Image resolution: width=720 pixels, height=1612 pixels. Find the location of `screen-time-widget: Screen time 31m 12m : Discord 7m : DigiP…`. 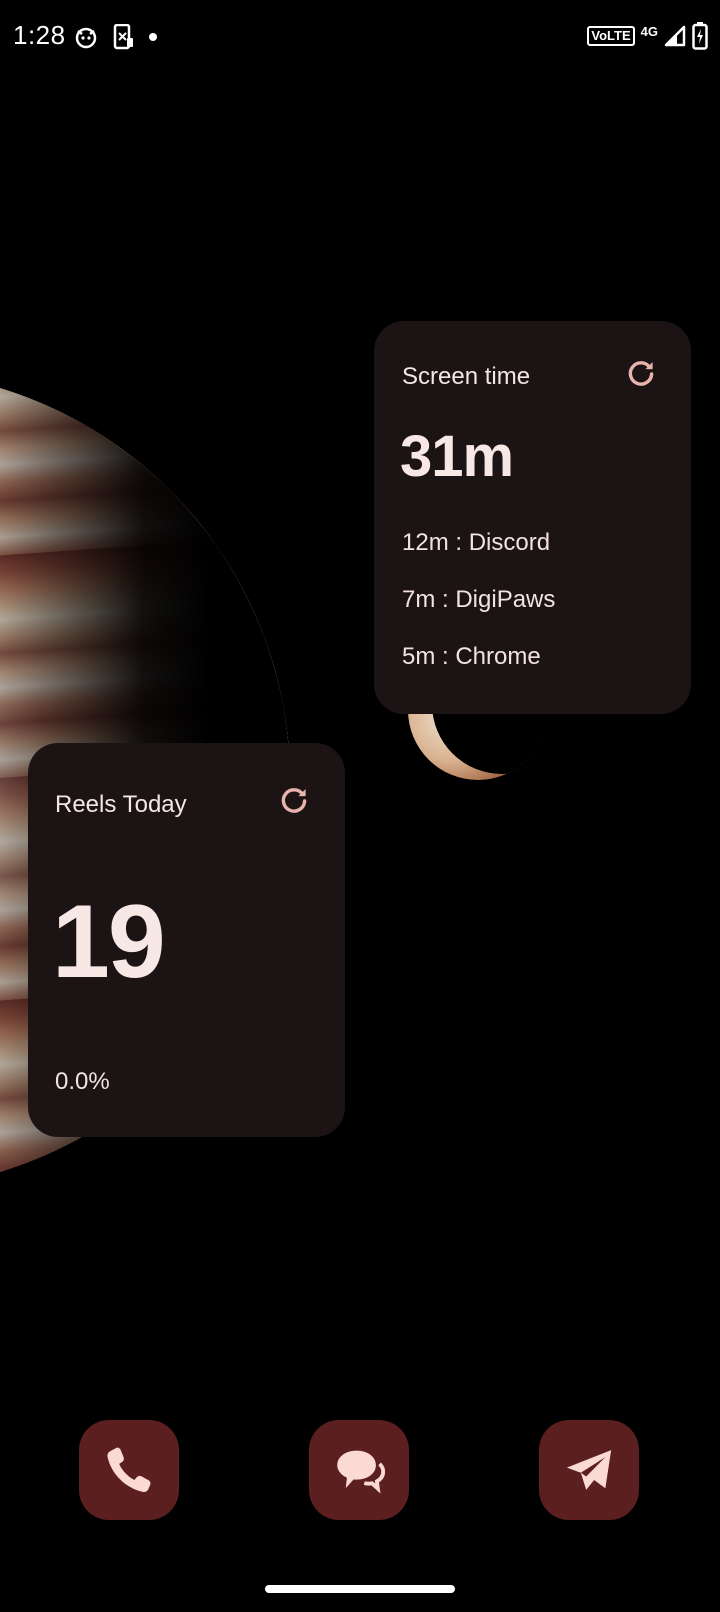

screen-time-widget: Screen time 31m 12m : Discord 7m : DigiP… is located at coordinates (532, 517).